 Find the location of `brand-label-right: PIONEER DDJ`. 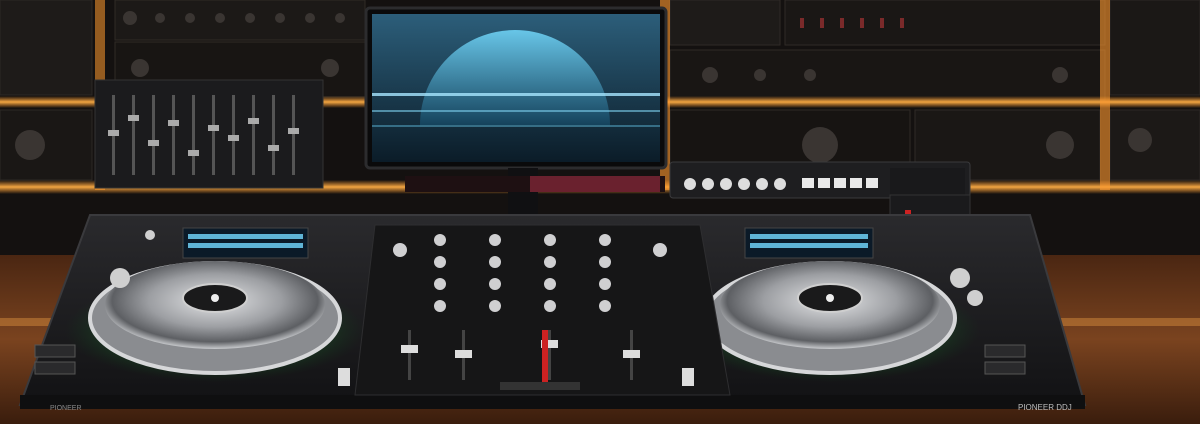

brand-label-right: PIONEER DDJ is located at coordinates (1045, 407).